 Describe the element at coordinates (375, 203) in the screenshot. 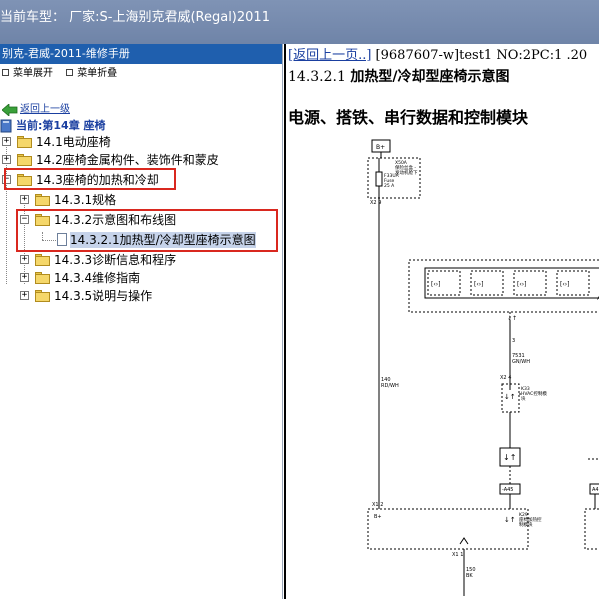

I see `connector-label: X2 9` at that location.